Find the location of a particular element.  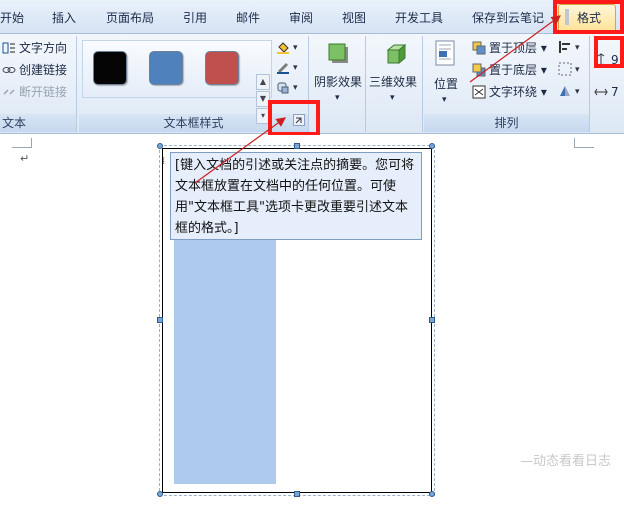

arrow-to-dialog-launcher is located at coordinates (240, 150).